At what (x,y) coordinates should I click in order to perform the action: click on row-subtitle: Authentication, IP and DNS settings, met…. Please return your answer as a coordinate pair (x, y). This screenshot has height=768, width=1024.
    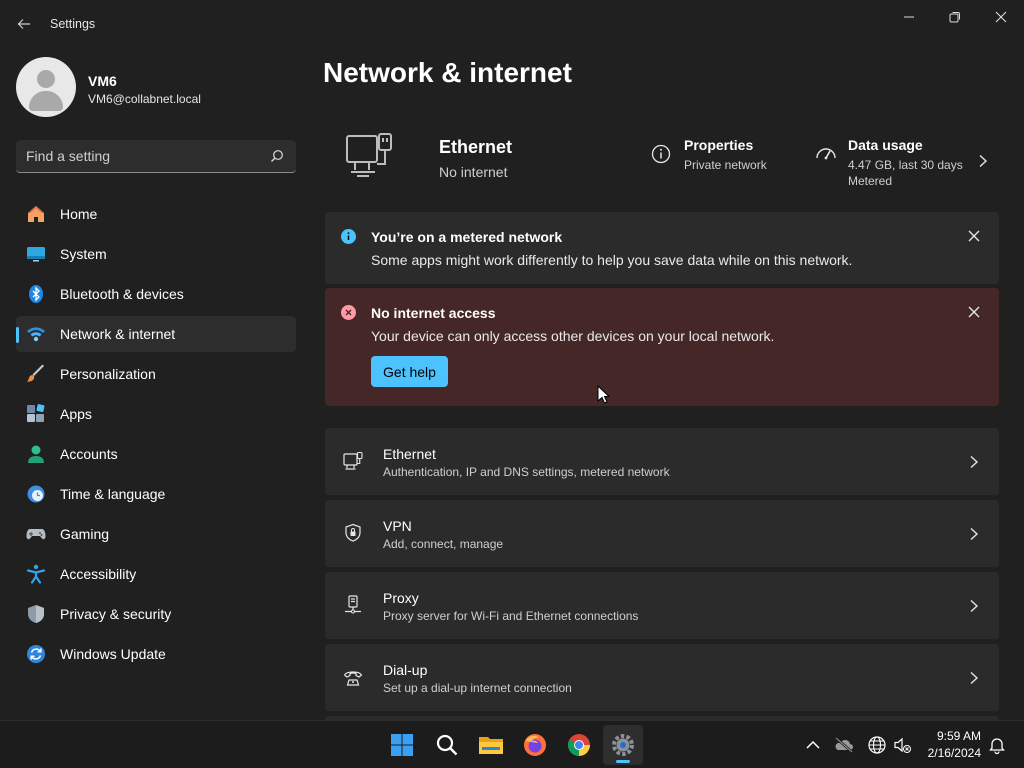
    Looking at the image, I should click on (526, 472).